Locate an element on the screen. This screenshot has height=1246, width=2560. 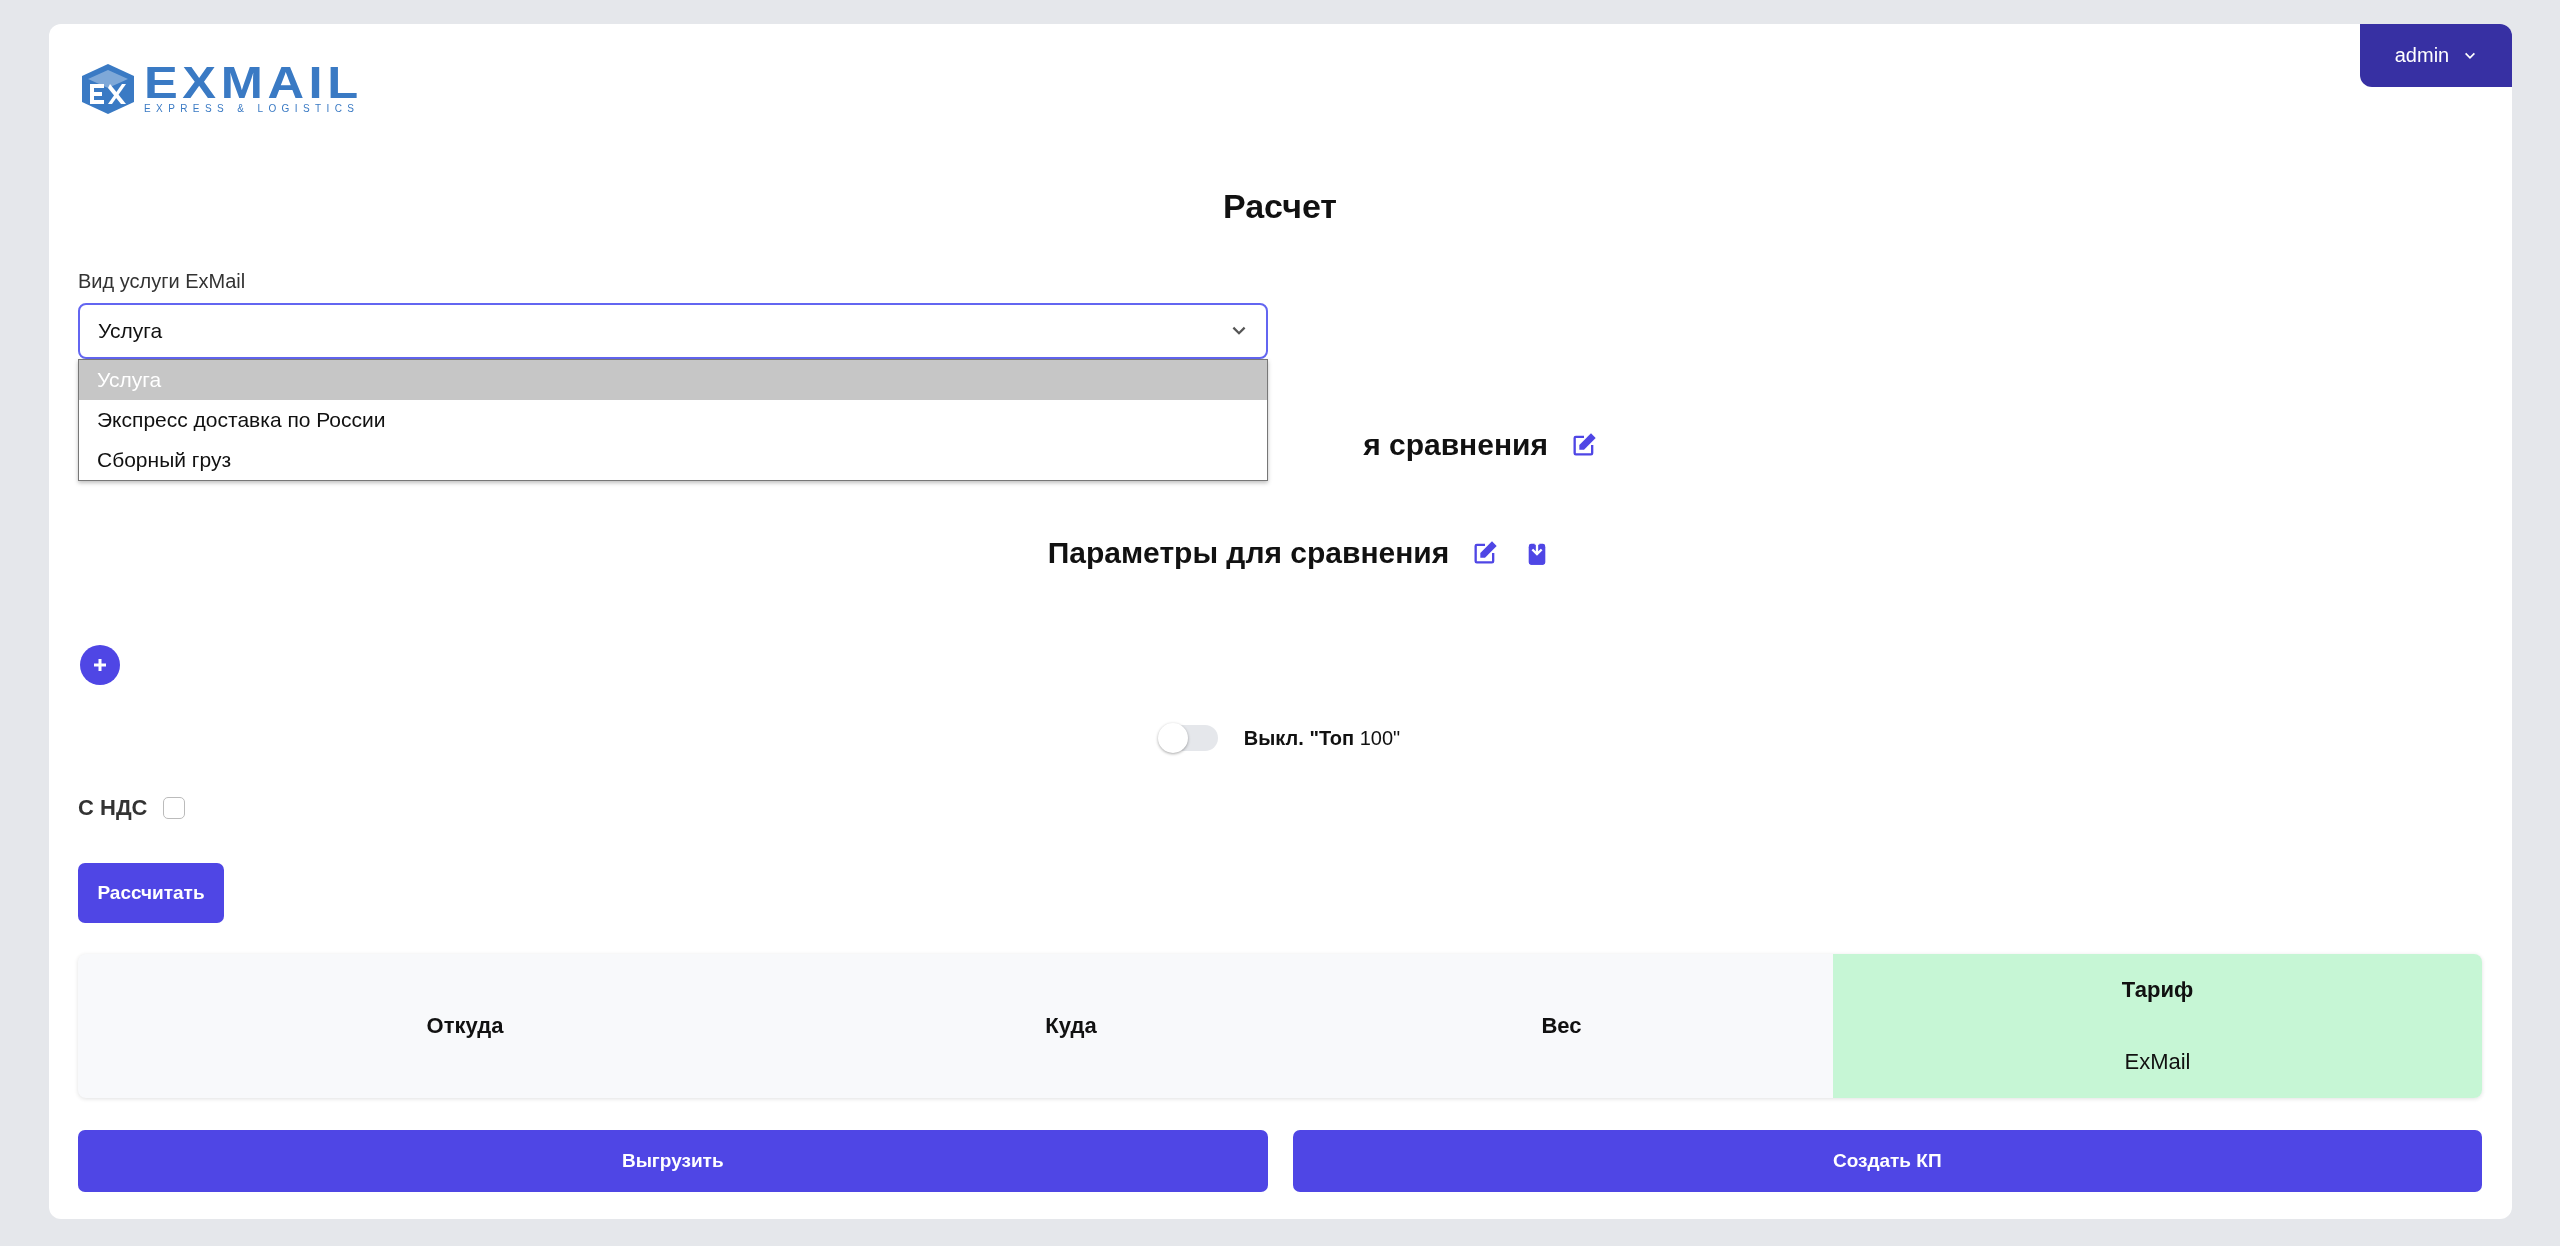
action-button: Создать КП is located at coordinates (1887, 1161).